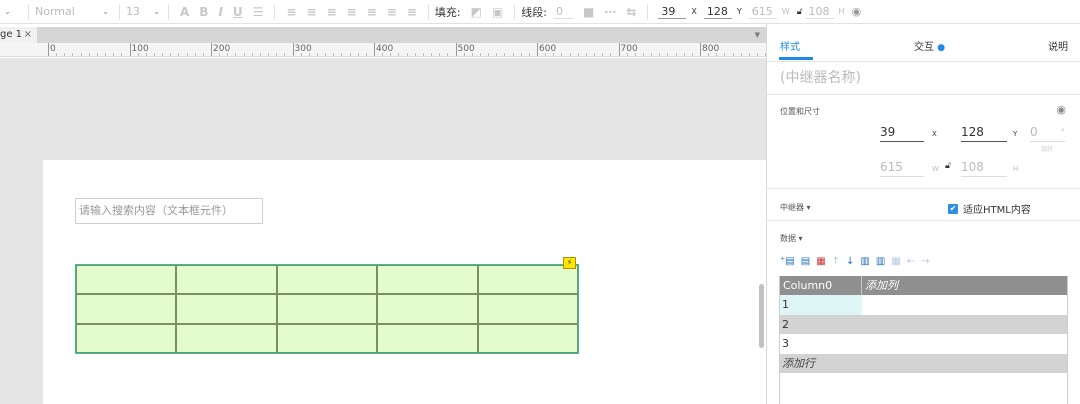 The width and height of the screenshot is (1080, 404). Describe the element at coordinates (925, 261) in the screenshot. I see `move-right-icon: →` at that location.